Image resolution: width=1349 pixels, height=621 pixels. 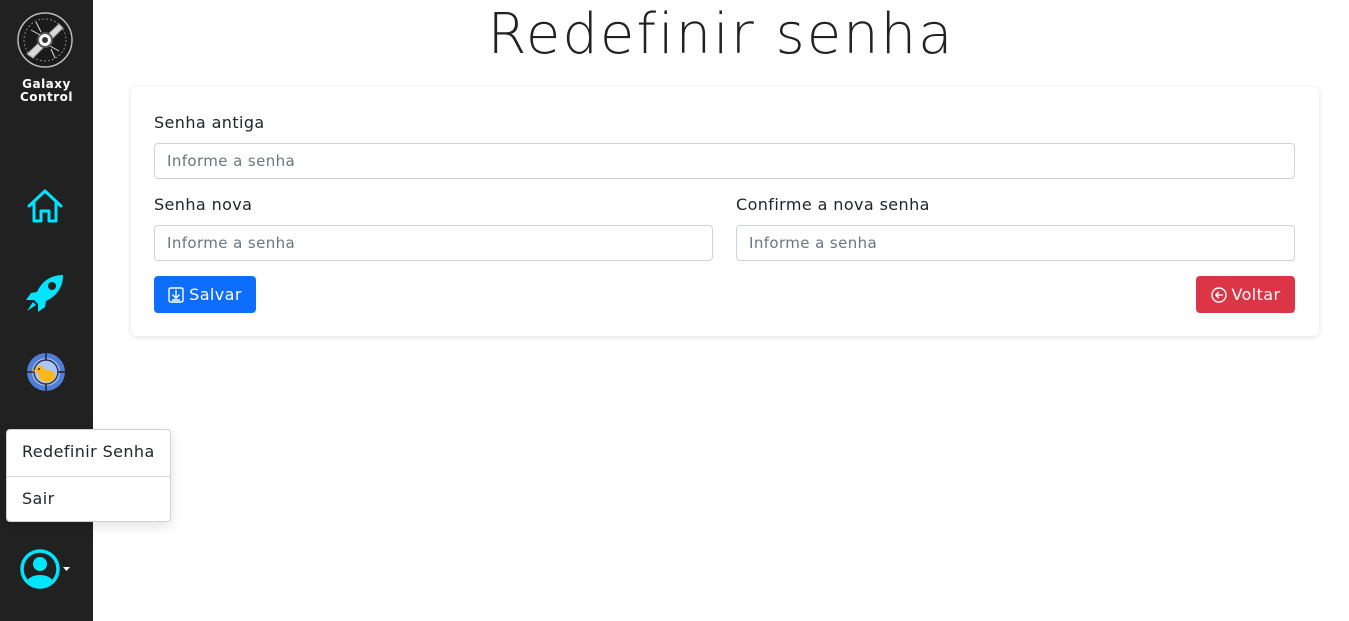 I want to click on arrow-left-circle-icon, so click(x=1218, y=294).